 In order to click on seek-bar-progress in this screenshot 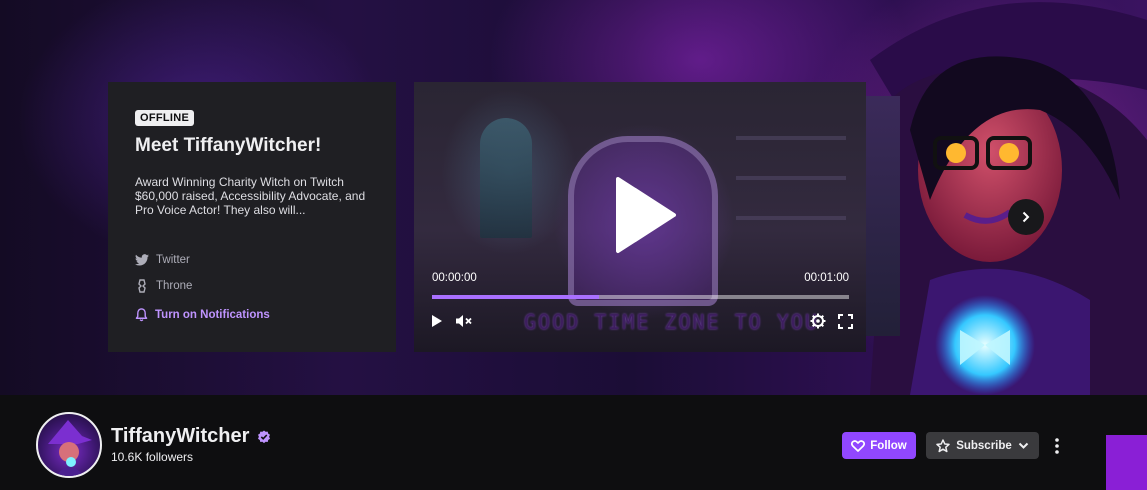, I will do `click(515, 297)`.